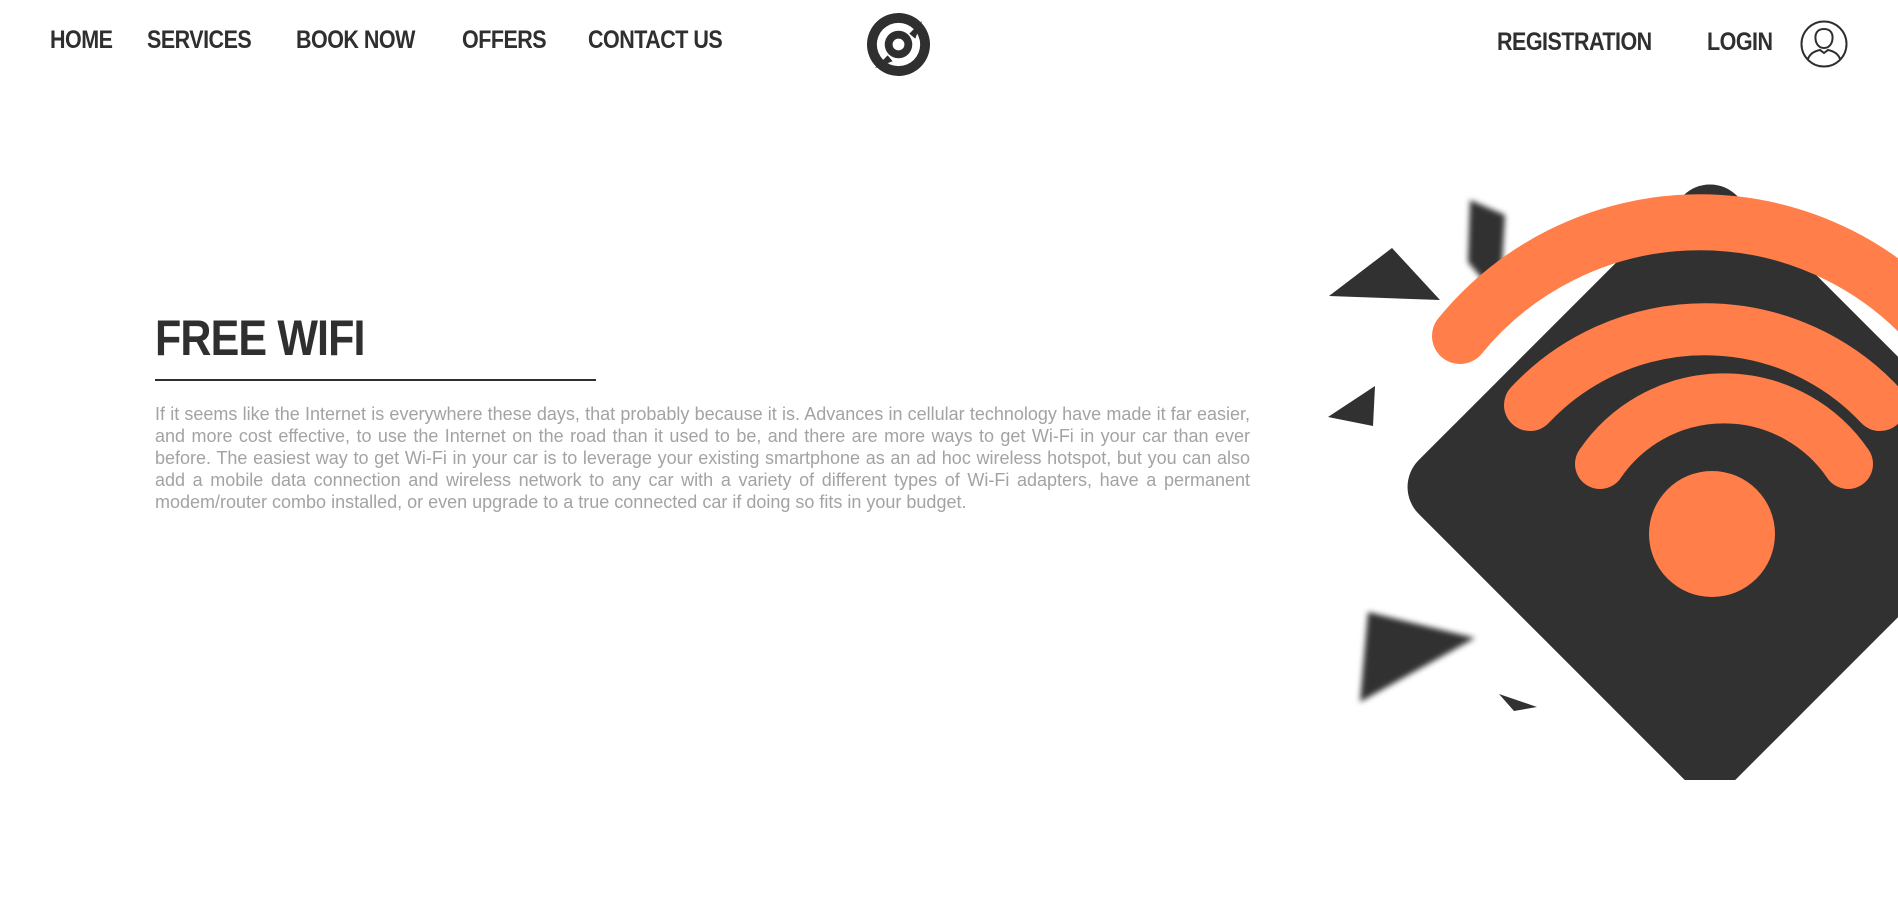 The width and height of the screenshot is (1898, 923). I want to click on nav-services-link: SERVICES, so click(199, 40).